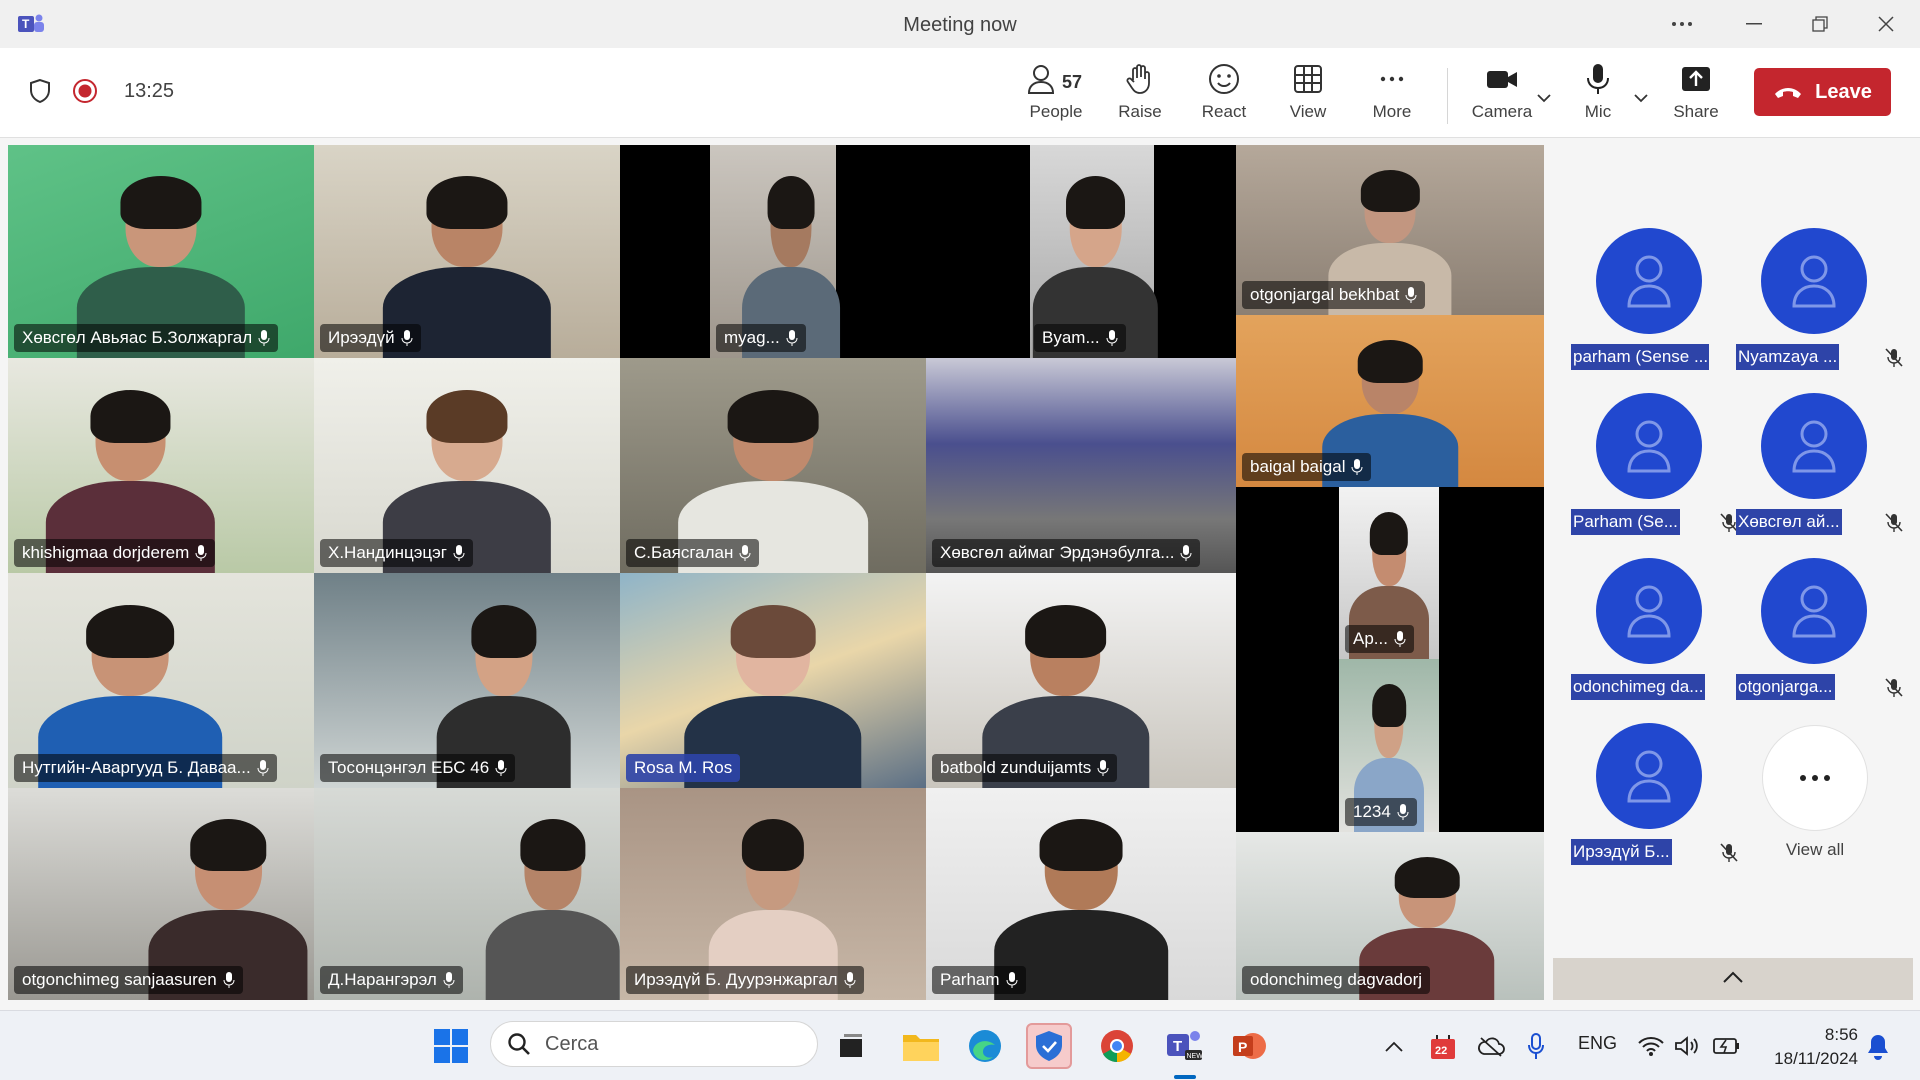  What do you see at coordinates (1536, 1047) in the screenshot?
I see `microphone-tray-icon` at bounding box center [1536, 1047].